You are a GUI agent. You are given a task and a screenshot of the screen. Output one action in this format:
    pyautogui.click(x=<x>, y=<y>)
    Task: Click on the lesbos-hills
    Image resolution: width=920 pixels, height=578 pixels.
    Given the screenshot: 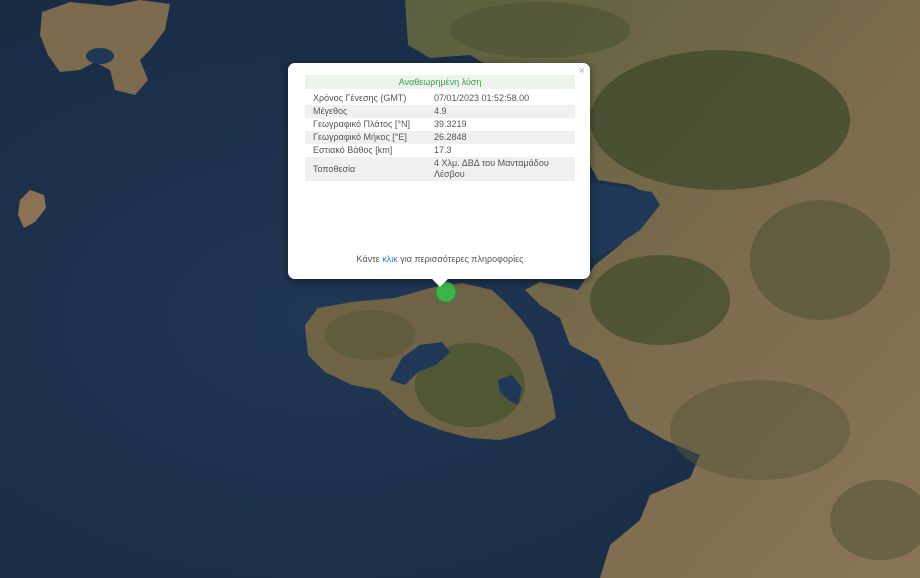 What is the action you would take?
    pyautogui.click(x=370, y=335)
    